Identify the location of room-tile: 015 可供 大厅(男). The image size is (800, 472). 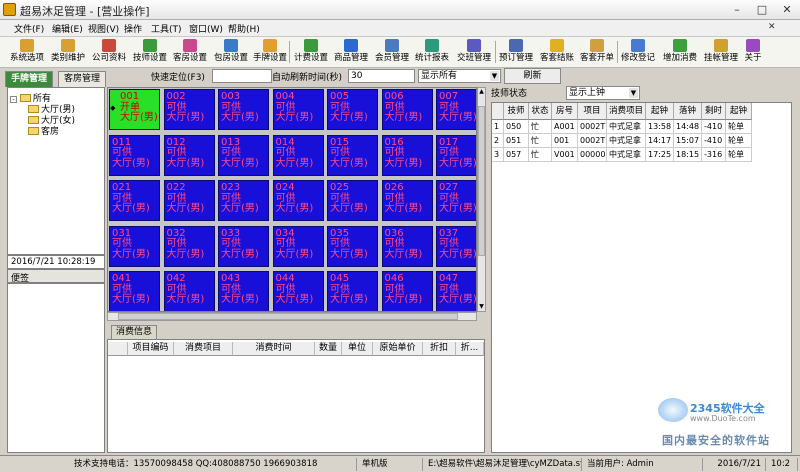
(352, 155).